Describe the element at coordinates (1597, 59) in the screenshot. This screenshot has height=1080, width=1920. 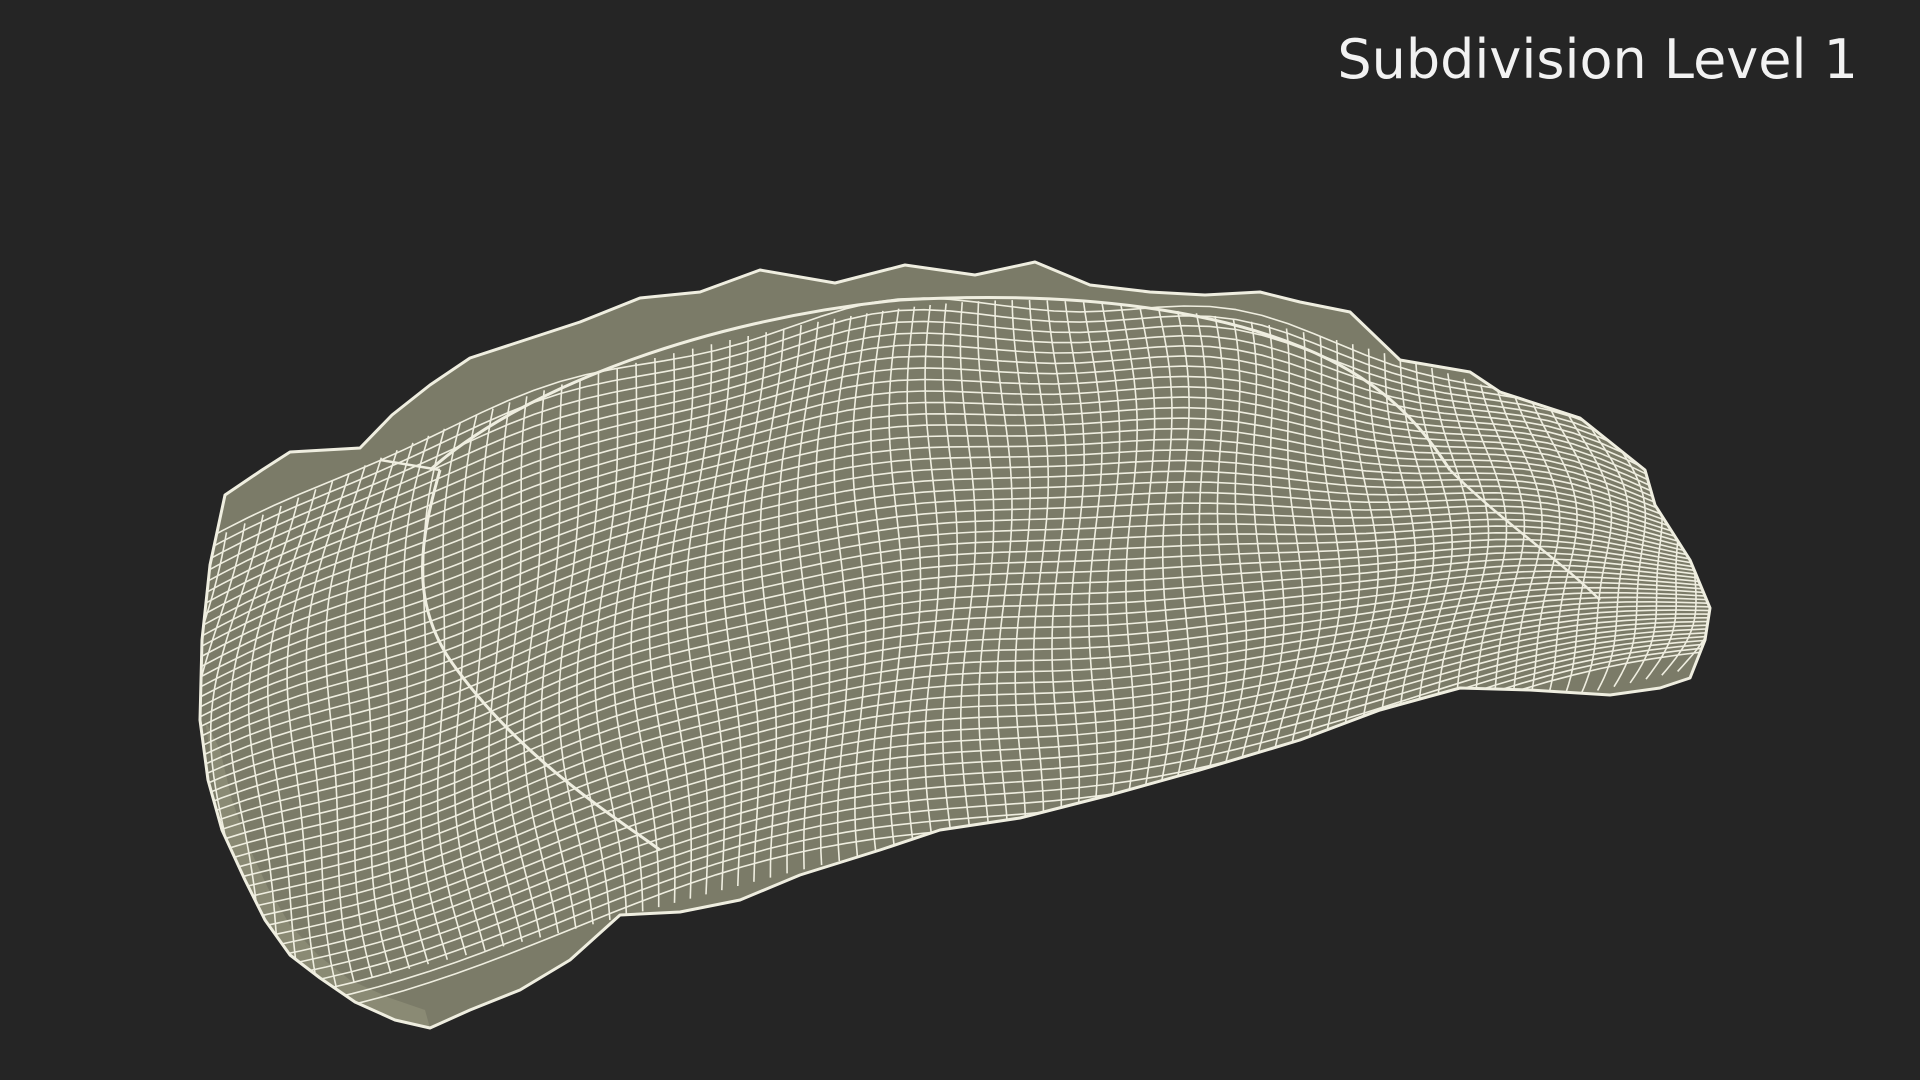
I see `subdivision-level-label: Subdivision Level 1` at that location.